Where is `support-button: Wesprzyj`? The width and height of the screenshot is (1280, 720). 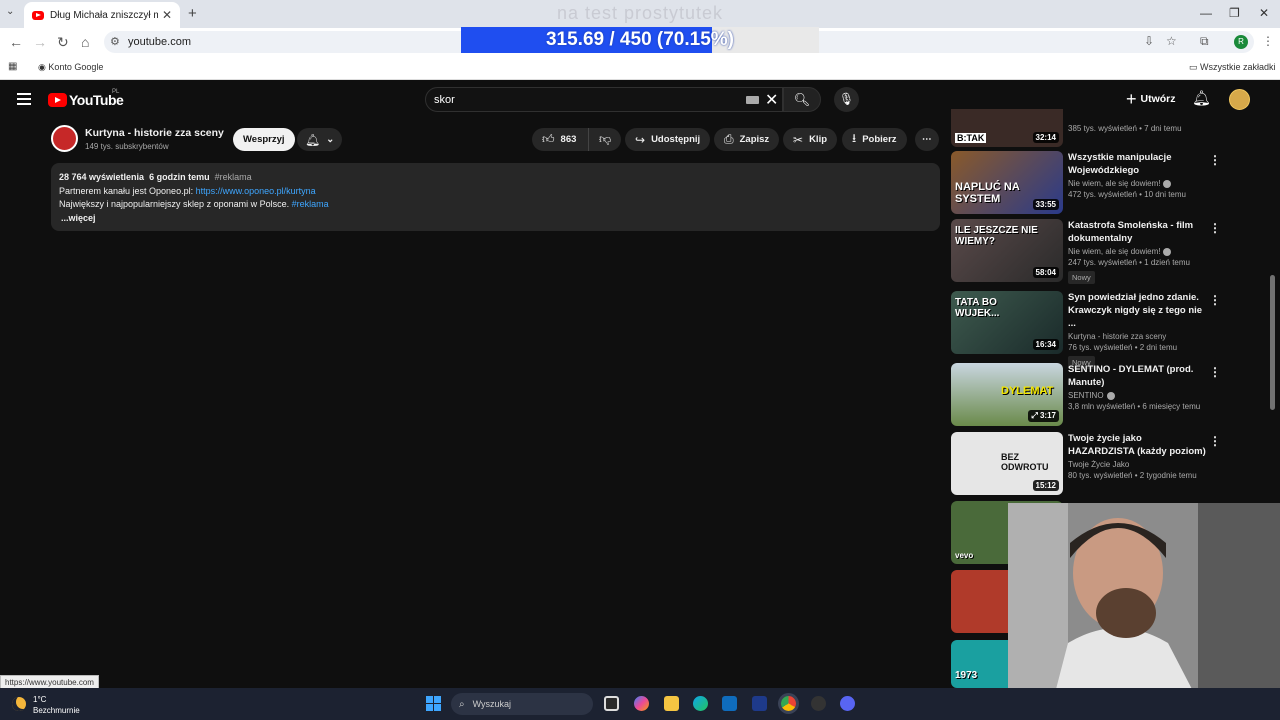 support-button: Wesprzyj is located at coordinates (264, 139).